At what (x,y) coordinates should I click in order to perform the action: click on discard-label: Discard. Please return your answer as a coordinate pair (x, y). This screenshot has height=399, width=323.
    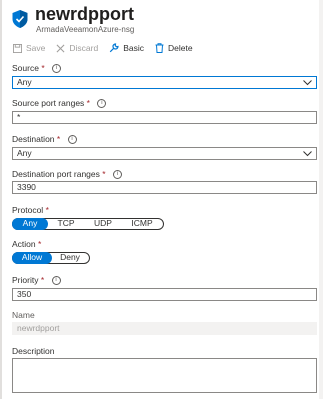
    Looking at the image, I should click on (84, 48).